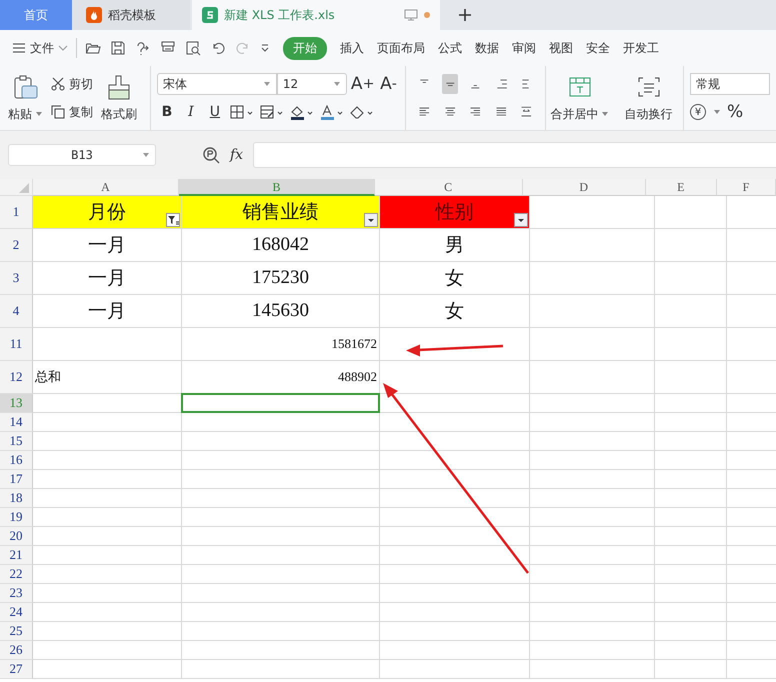  What do you see at coordinates (193, 48) in the screenshot?
I see `print-preview-icon` at bounding box center [193, 48].